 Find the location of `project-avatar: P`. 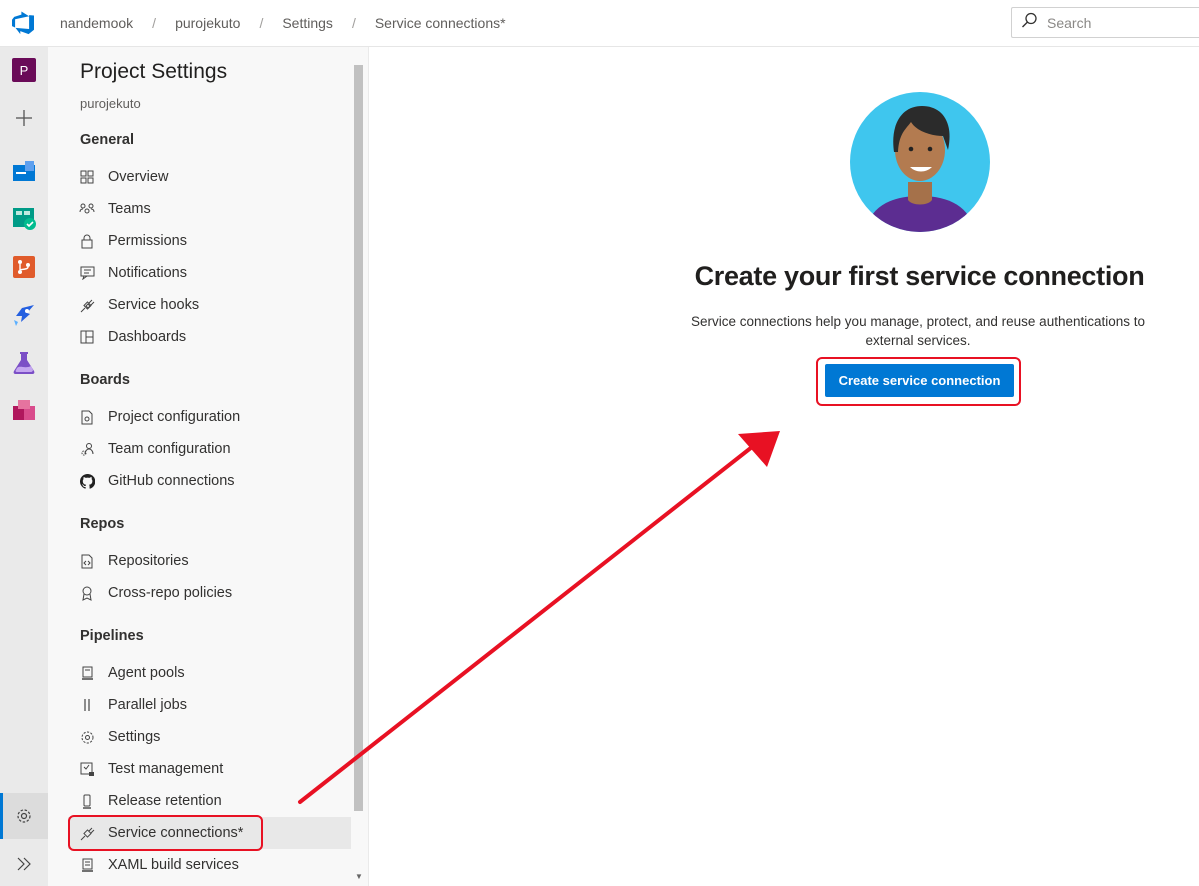

project-avatar: P is located at coordinates (24, 70).